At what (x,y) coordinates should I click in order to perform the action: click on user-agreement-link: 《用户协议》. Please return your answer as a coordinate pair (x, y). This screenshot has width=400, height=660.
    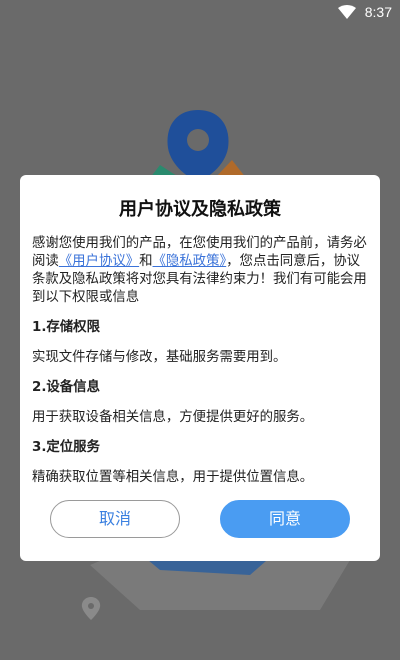
    Looking at the image, I should click on (99, 261).